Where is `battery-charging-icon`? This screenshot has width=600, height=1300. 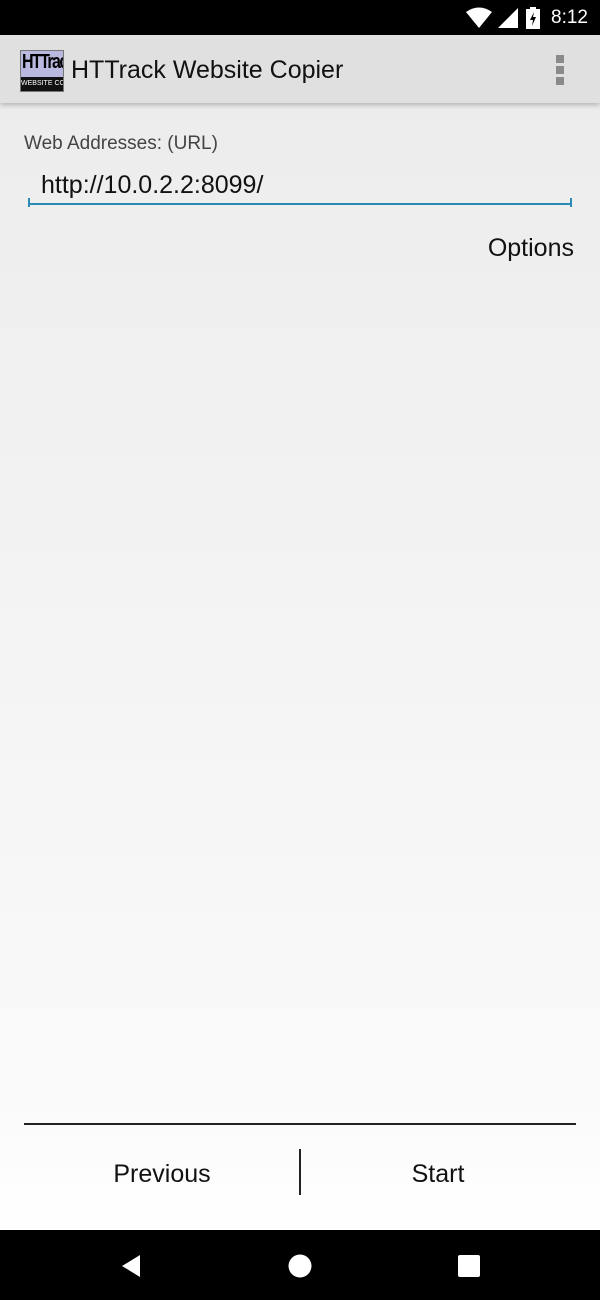
battery-charging-icon is located at coordinates (533, 18).